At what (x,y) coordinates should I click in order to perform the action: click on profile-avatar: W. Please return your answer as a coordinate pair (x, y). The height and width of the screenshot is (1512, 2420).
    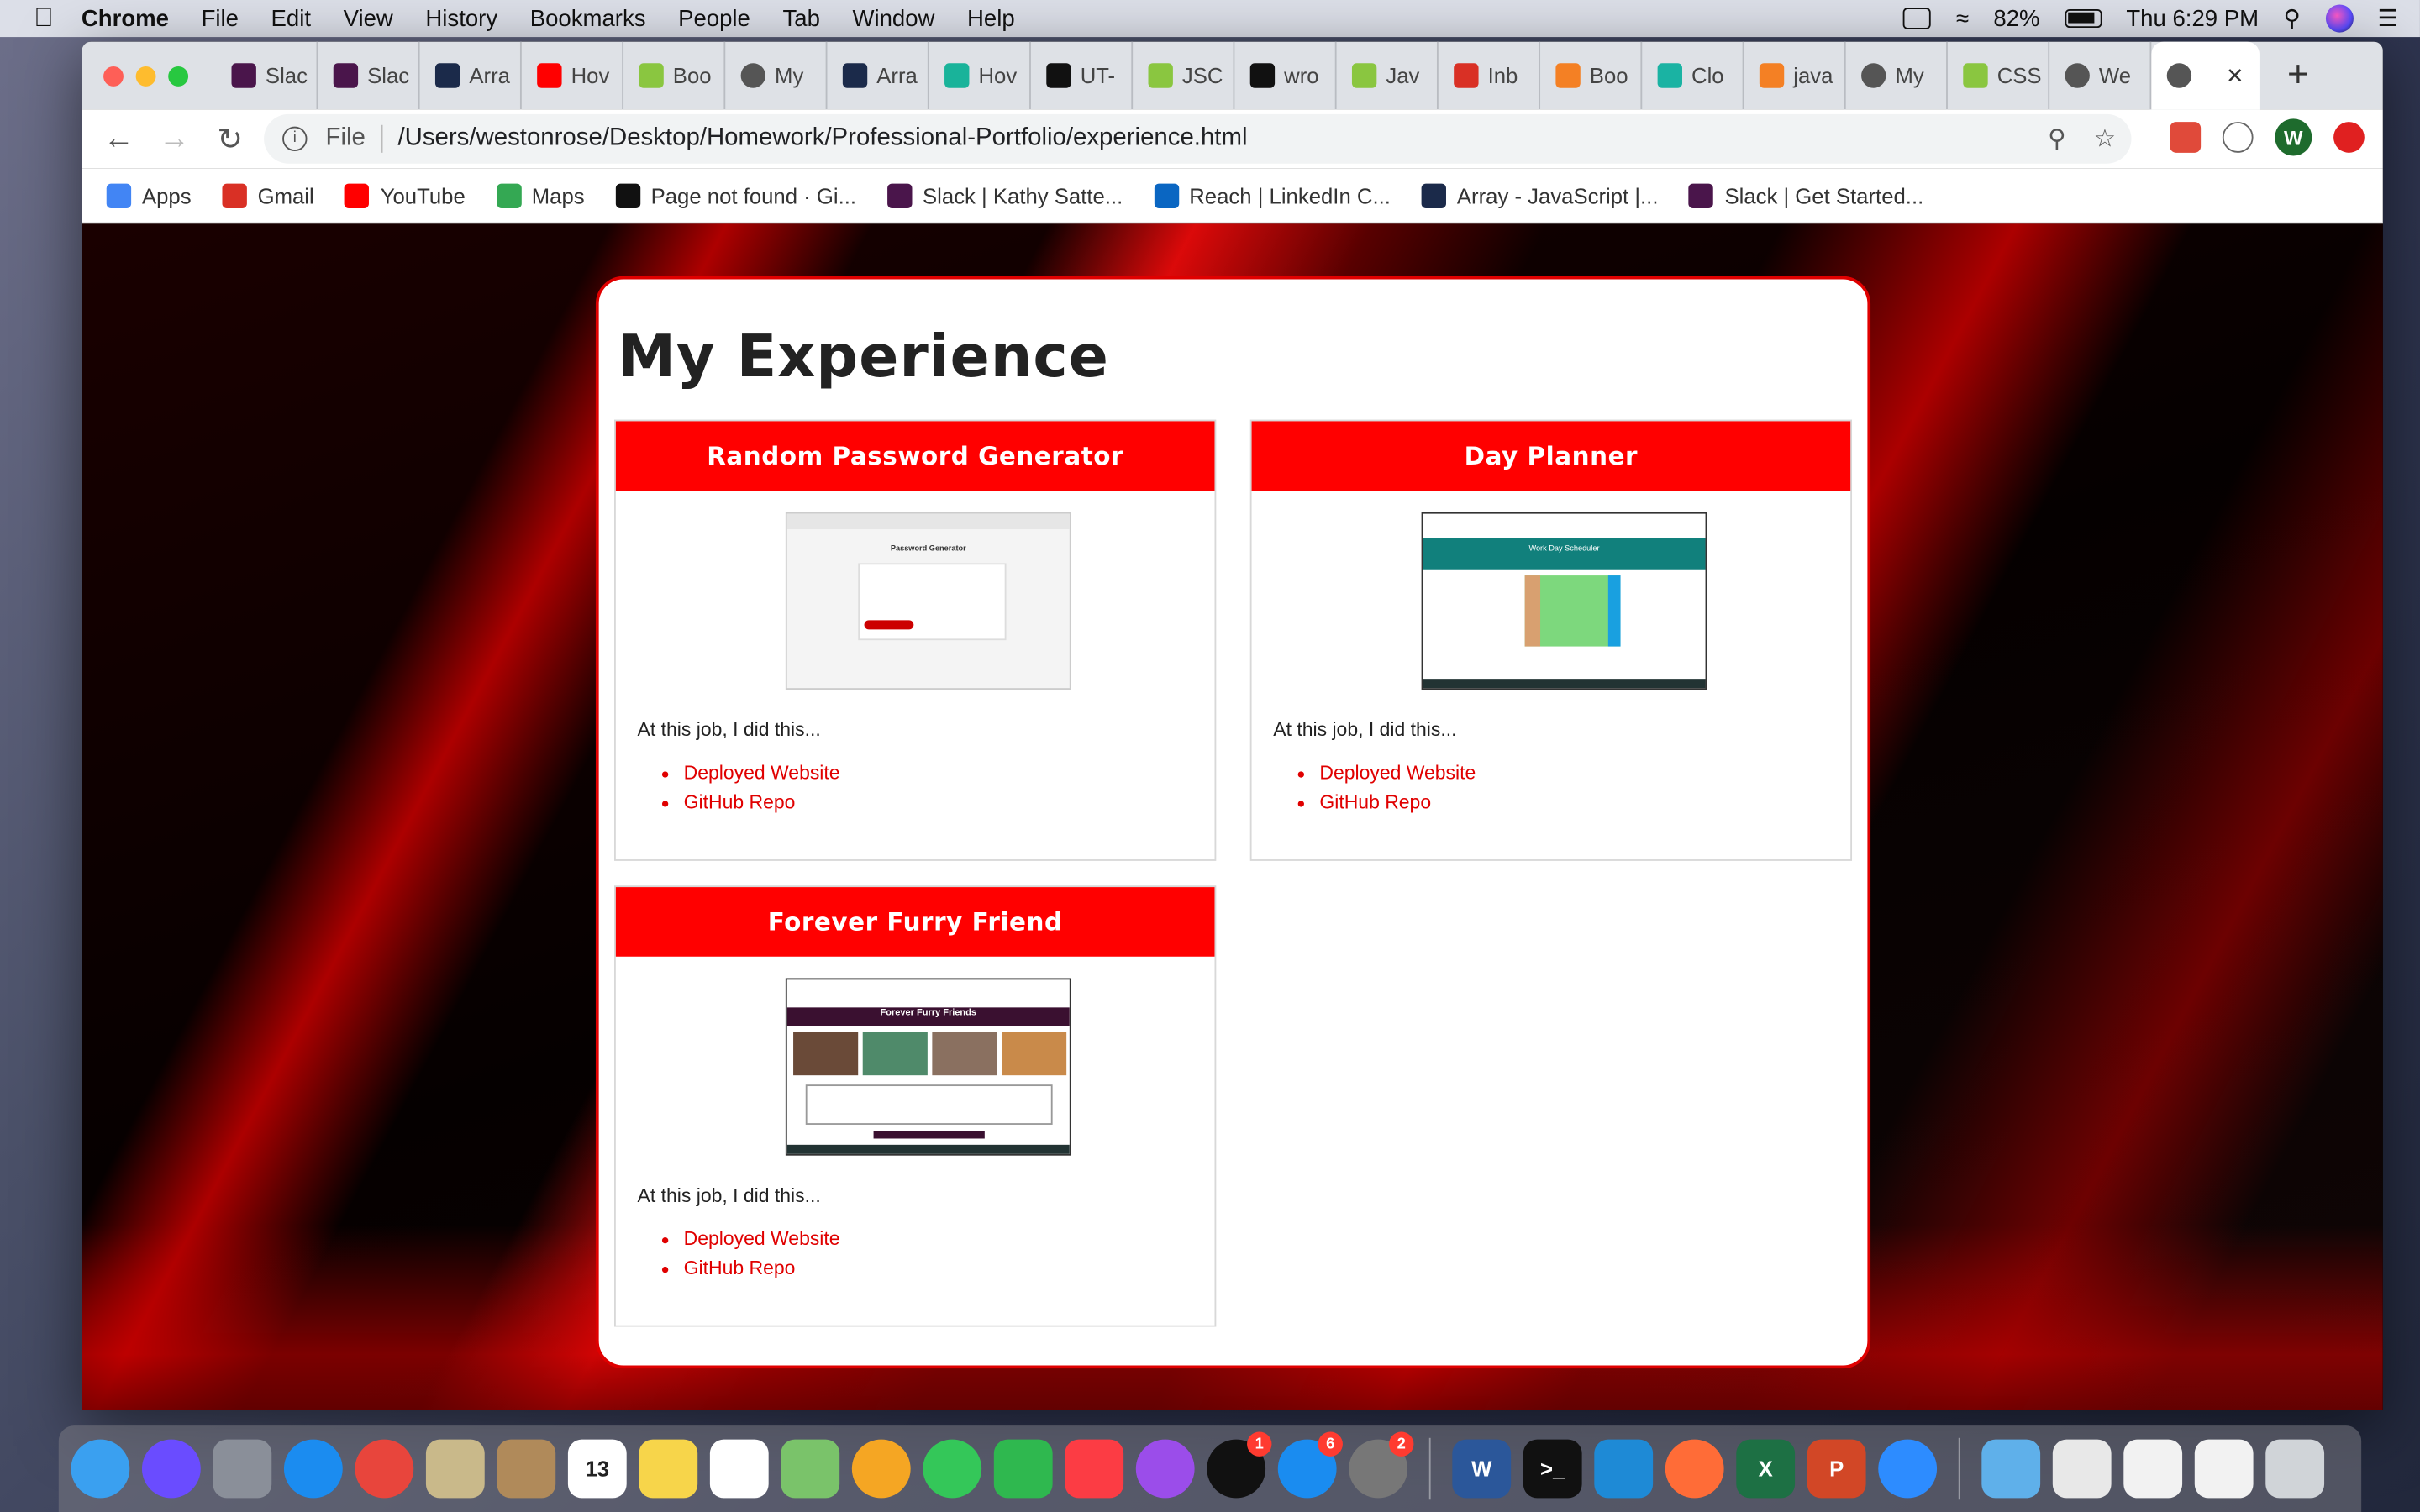
    Looking at the image, I should click on (2293, 137).